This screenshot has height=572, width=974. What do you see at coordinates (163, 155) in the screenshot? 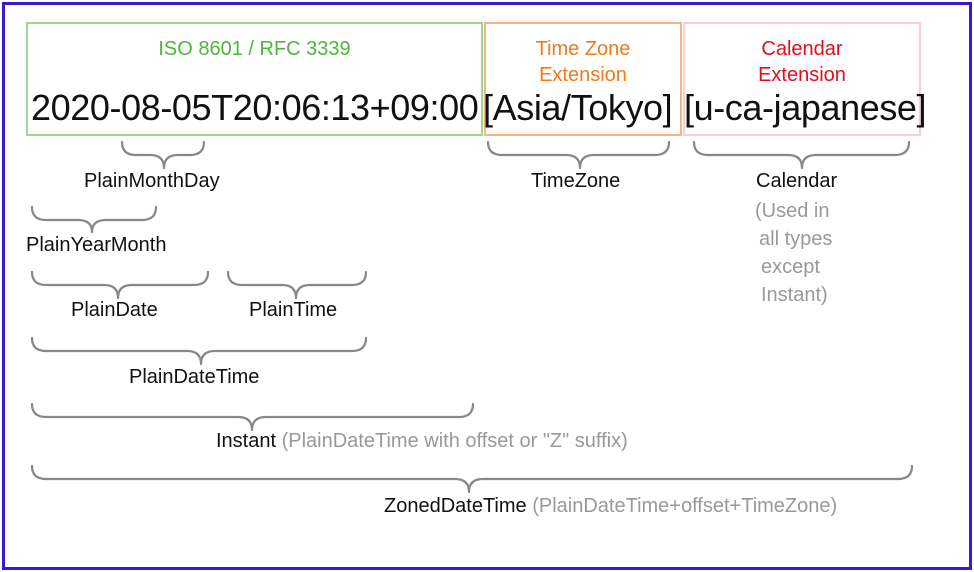
I see `brace-plain-month-day` at bounding box center [163, 155].